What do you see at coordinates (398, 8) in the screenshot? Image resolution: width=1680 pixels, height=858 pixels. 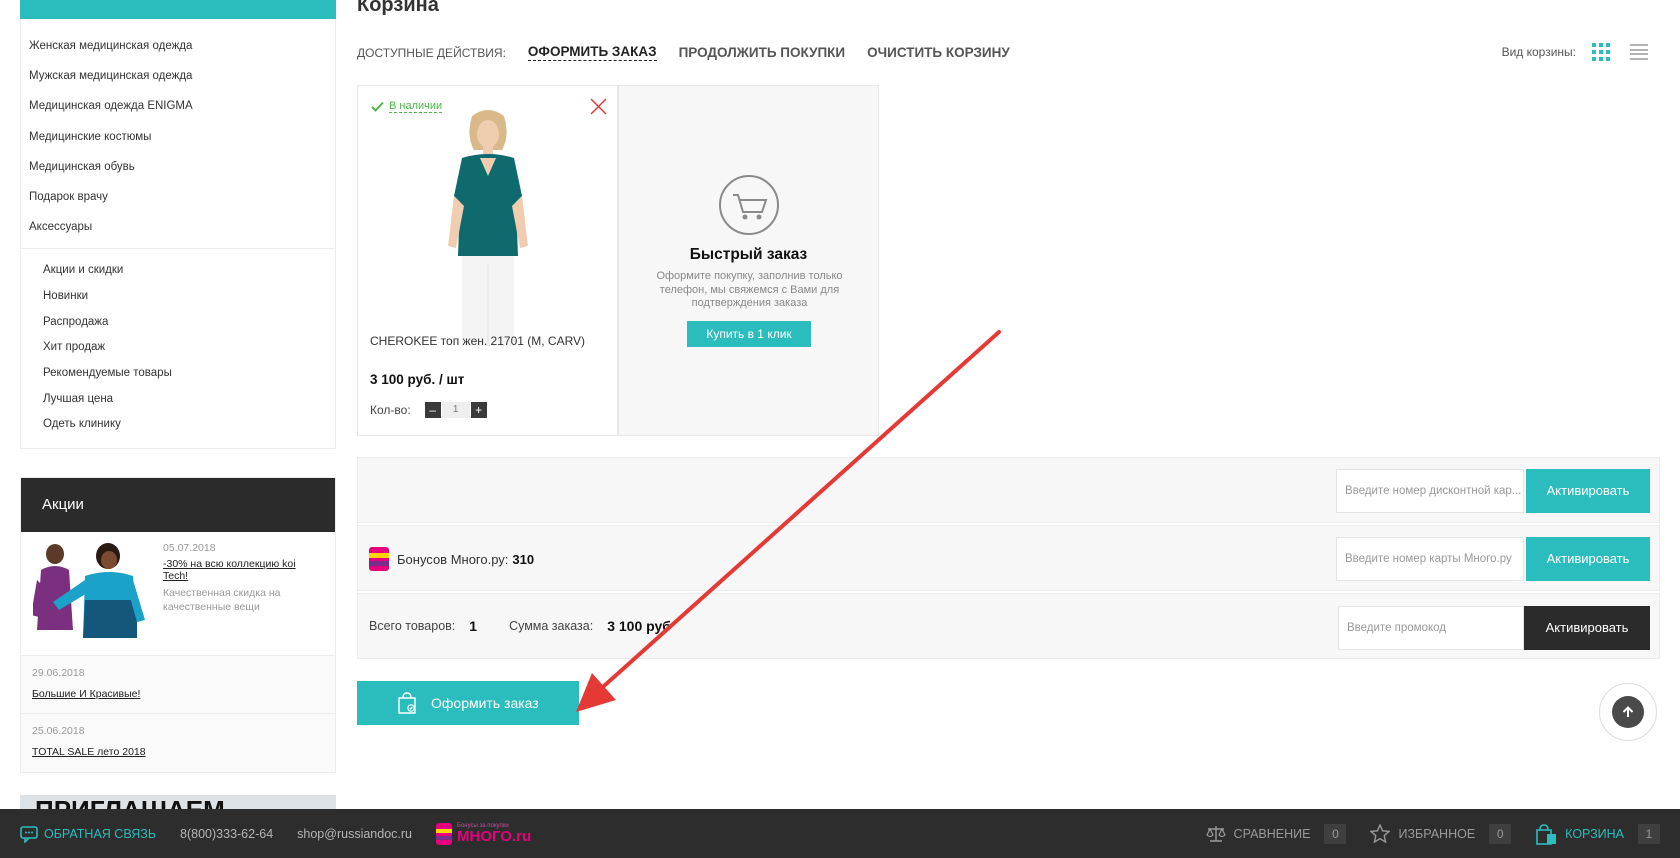 I see `page-title: Корзина` at bounding box center [398, 8].